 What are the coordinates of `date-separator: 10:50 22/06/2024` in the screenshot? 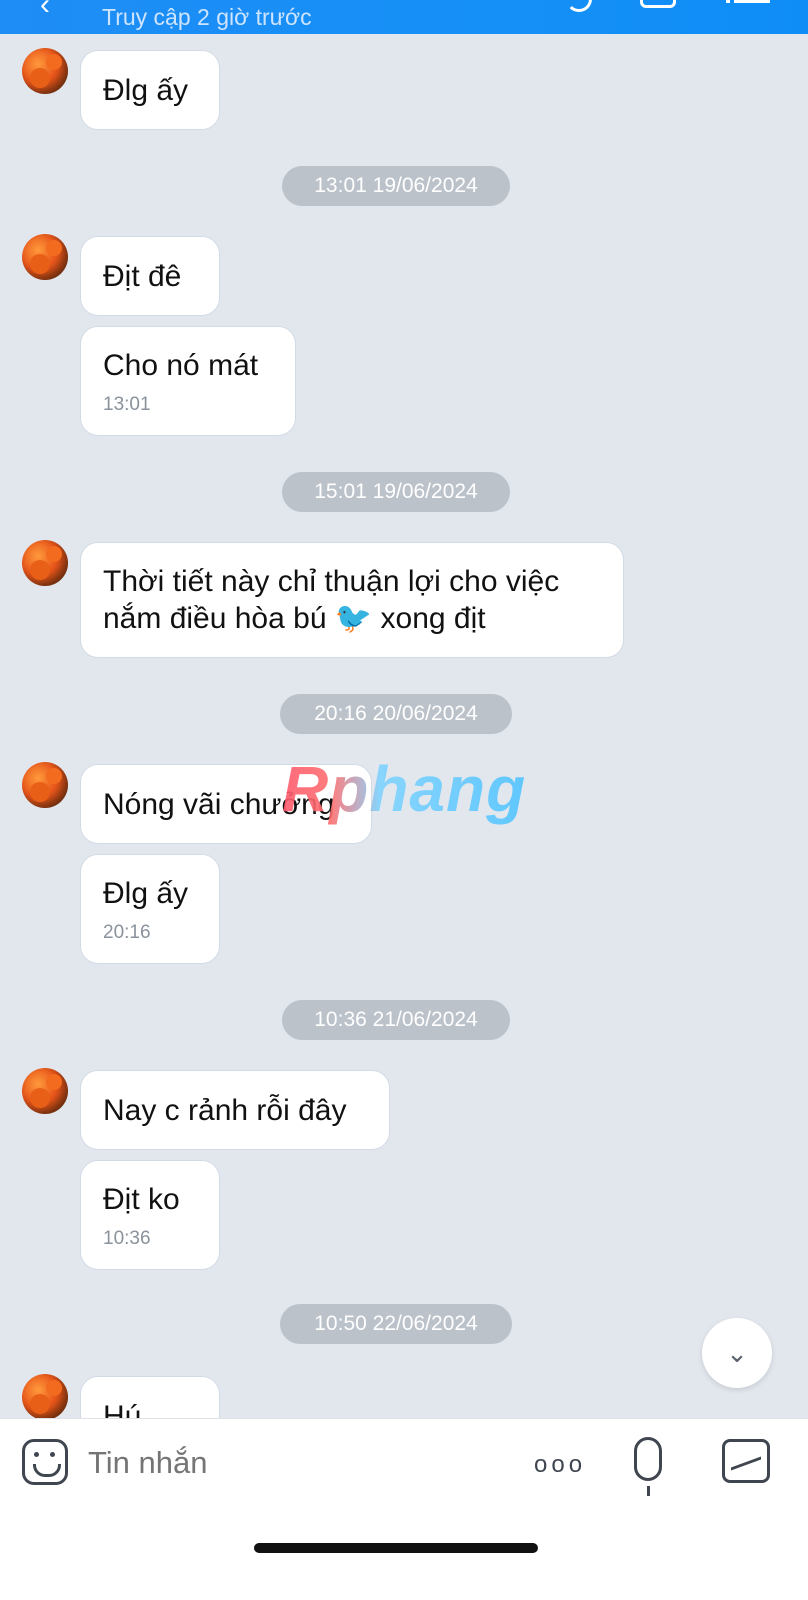 It's located at (396, 1324).